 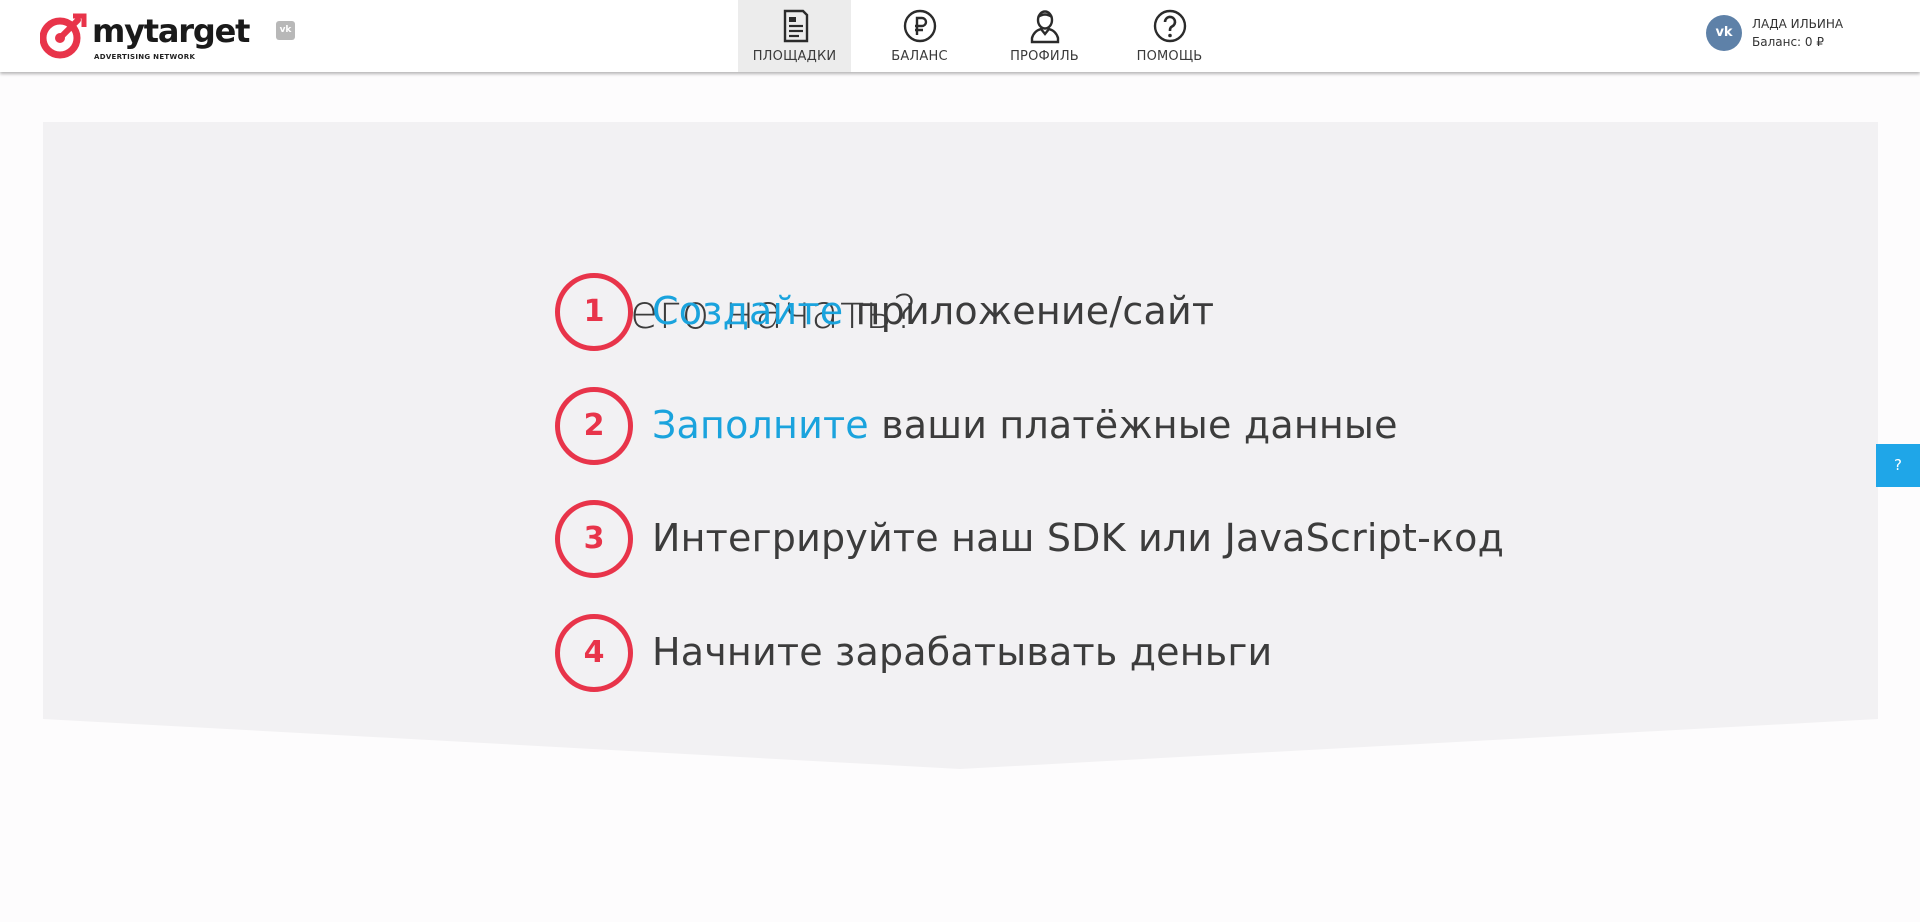 What do you see at coordinates (1788, 42) in the screenshot?
I see `user-balance: Баланс: 0 ₽` at bounding box center [1788, 42].